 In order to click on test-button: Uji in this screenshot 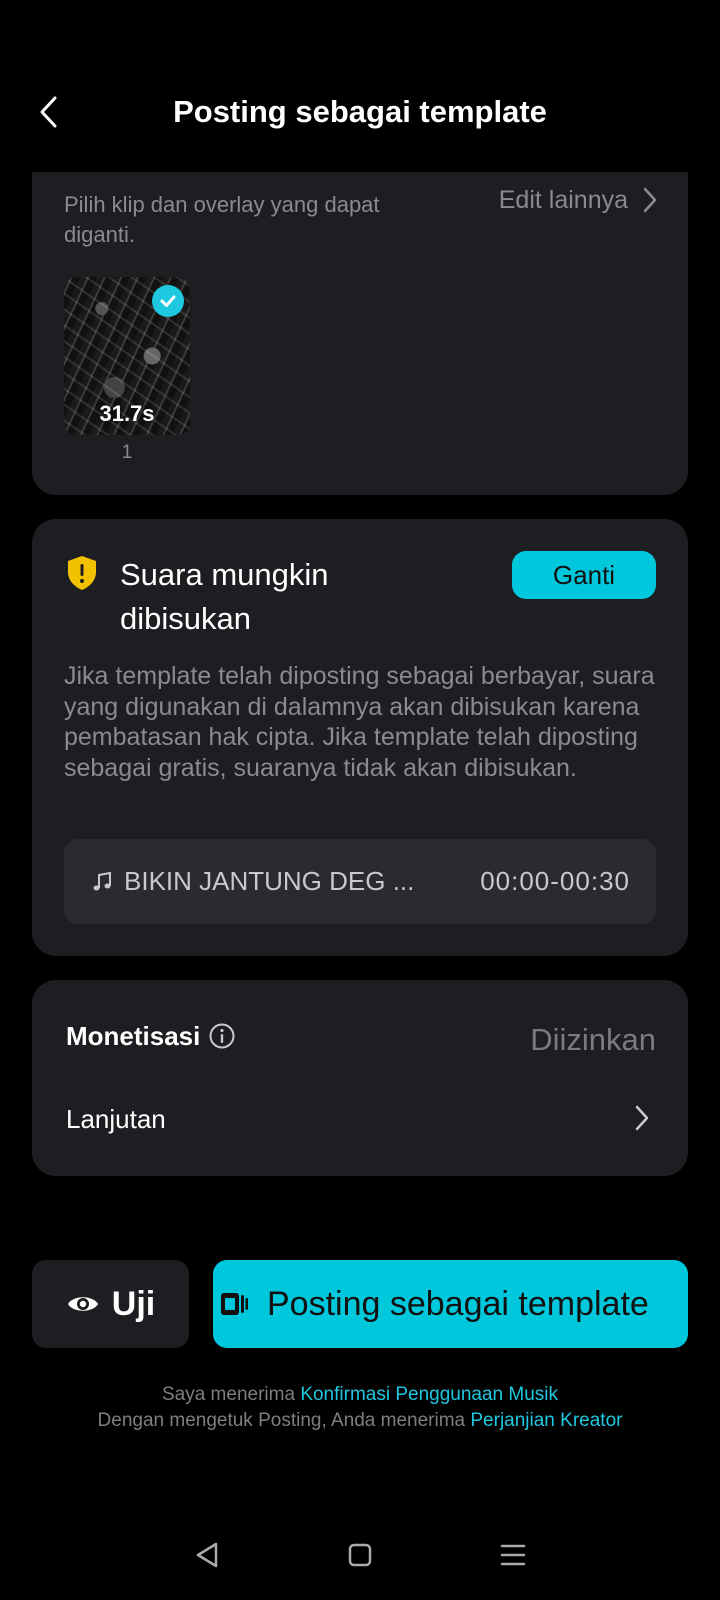, I will do `click(110, 1304)`.